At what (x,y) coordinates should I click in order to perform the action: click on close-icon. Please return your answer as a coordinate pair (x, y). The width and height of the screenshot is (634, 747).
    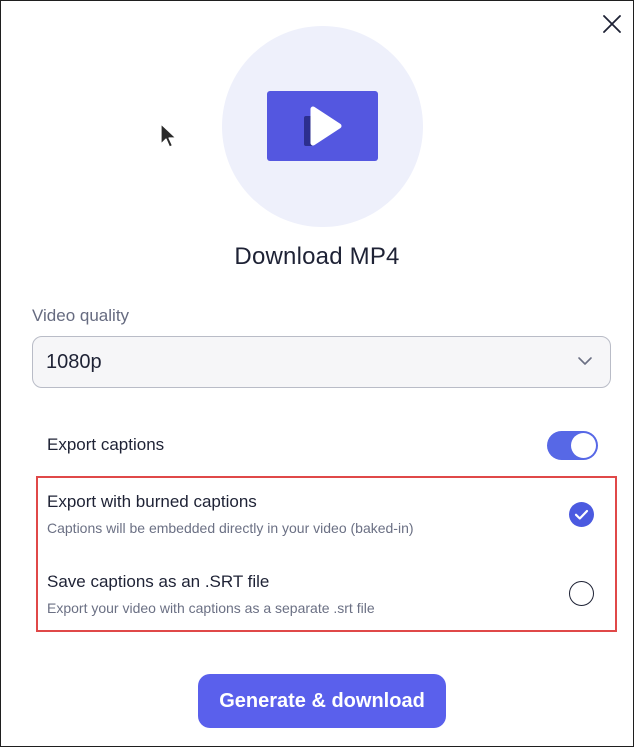
    Looking at the image, I should click on (612, 24).